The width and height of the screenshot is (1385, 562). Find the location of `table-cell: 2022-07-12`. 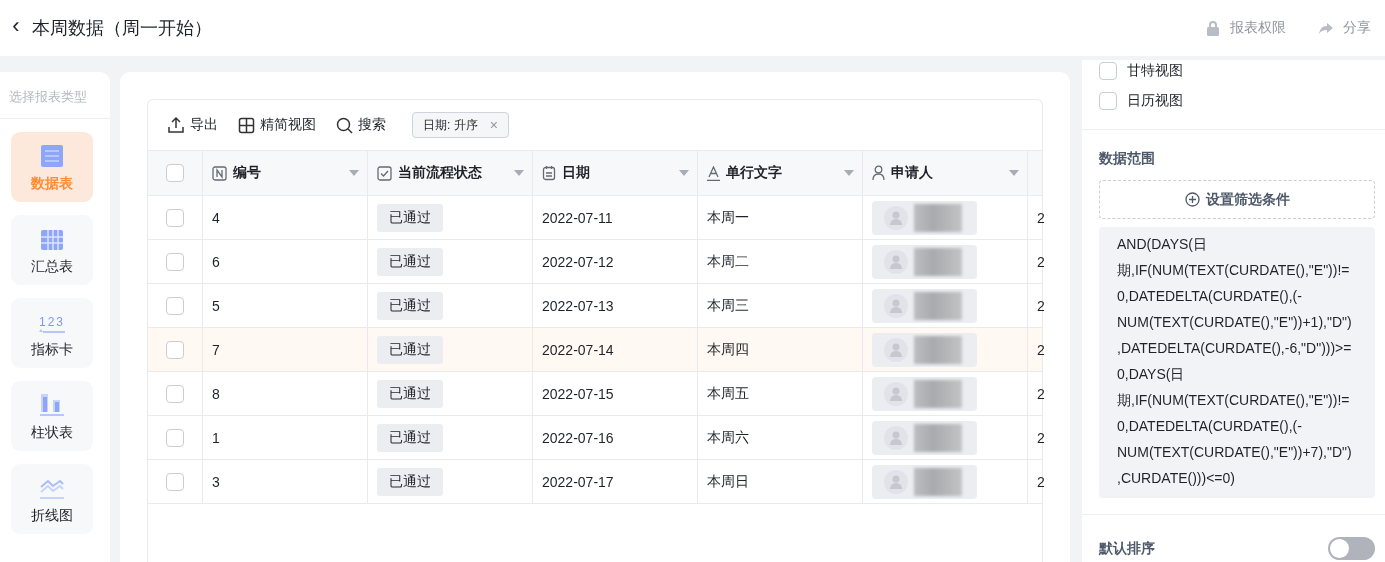

table-cell: 2022-07-12 is located at coordinates (578, 261).